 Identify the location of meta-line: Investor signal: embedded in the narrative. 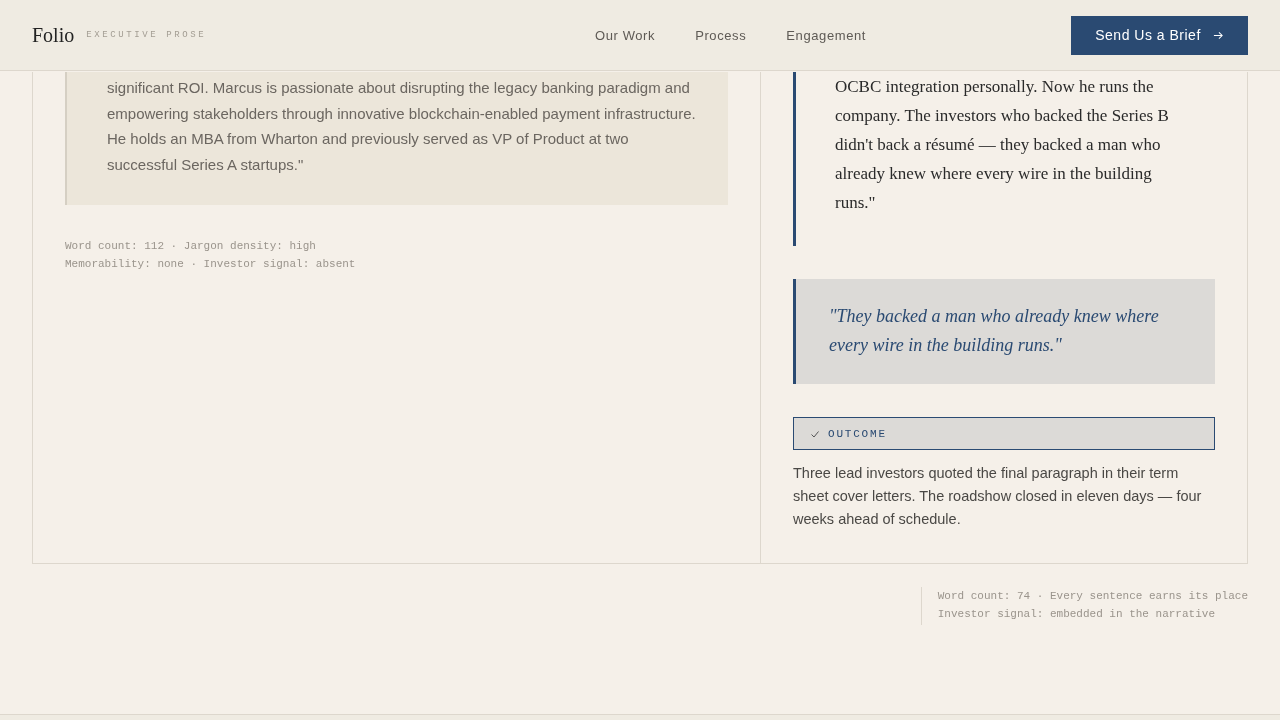
(1076, 614).